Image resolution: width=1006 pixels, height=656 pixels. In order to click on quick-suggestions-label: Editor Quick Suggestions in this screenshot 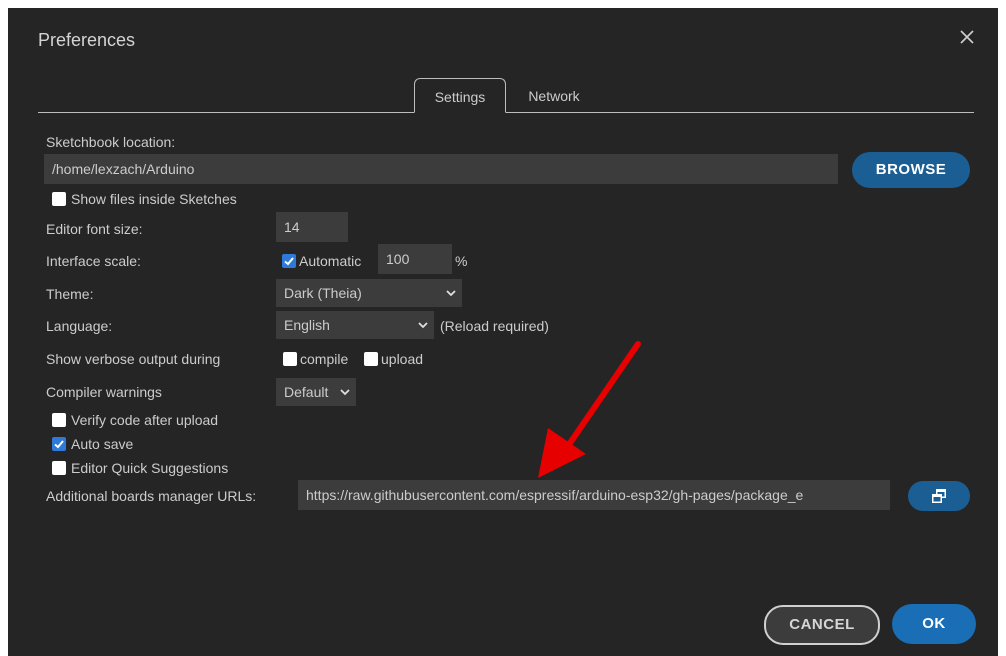, I will do `click(150, 468)`.